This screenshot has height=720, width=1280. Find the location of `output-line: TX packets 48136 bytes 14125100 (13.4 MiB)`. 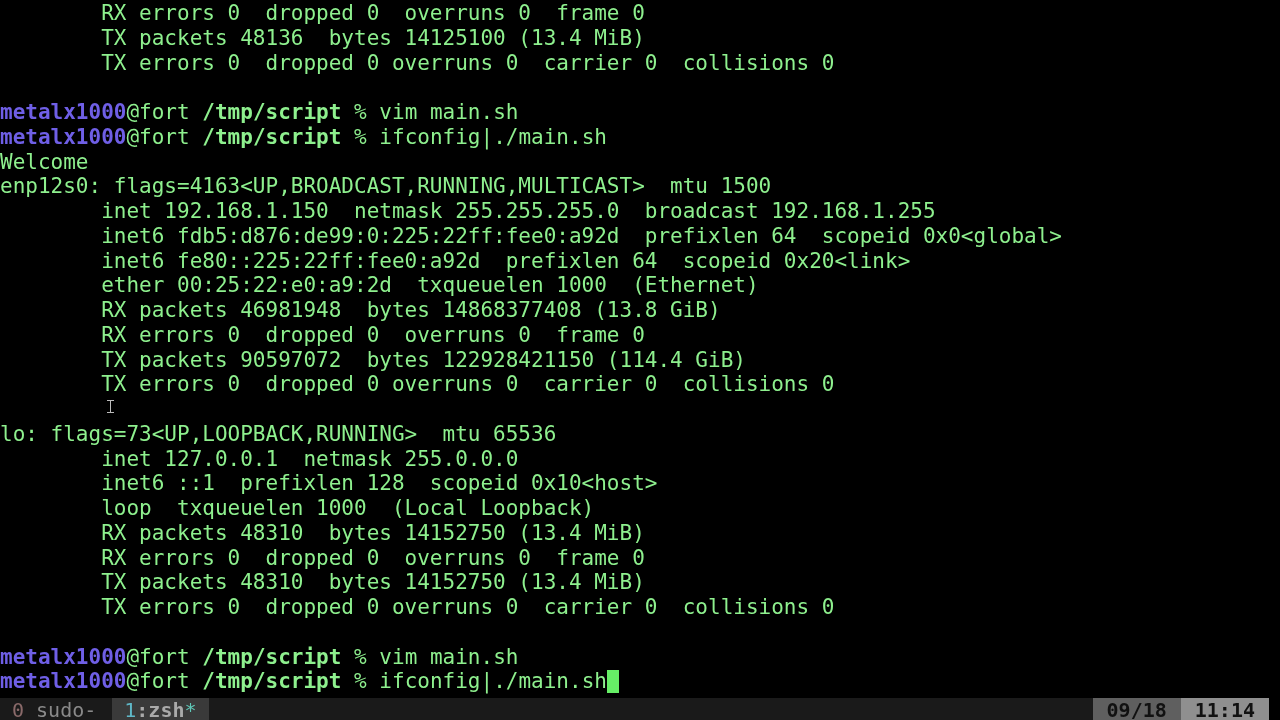

output-line: TX packets 48136 bytes 14125100 (13.4 MiB) is located at coordinates (372, 38).